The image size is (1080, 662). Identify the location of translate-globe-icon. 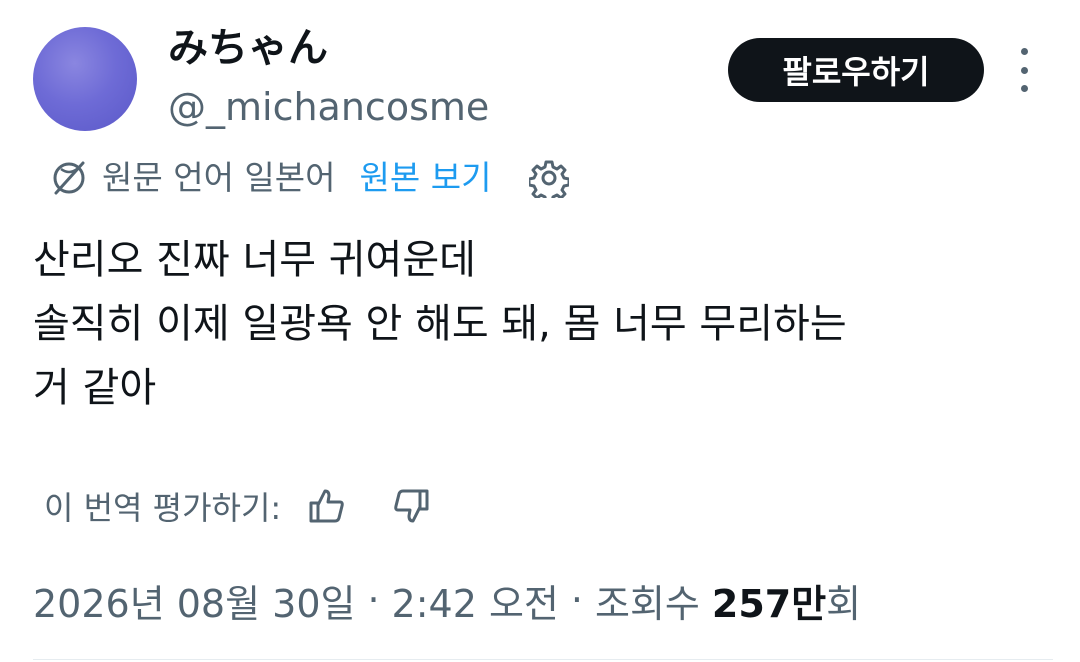
(69, 178).